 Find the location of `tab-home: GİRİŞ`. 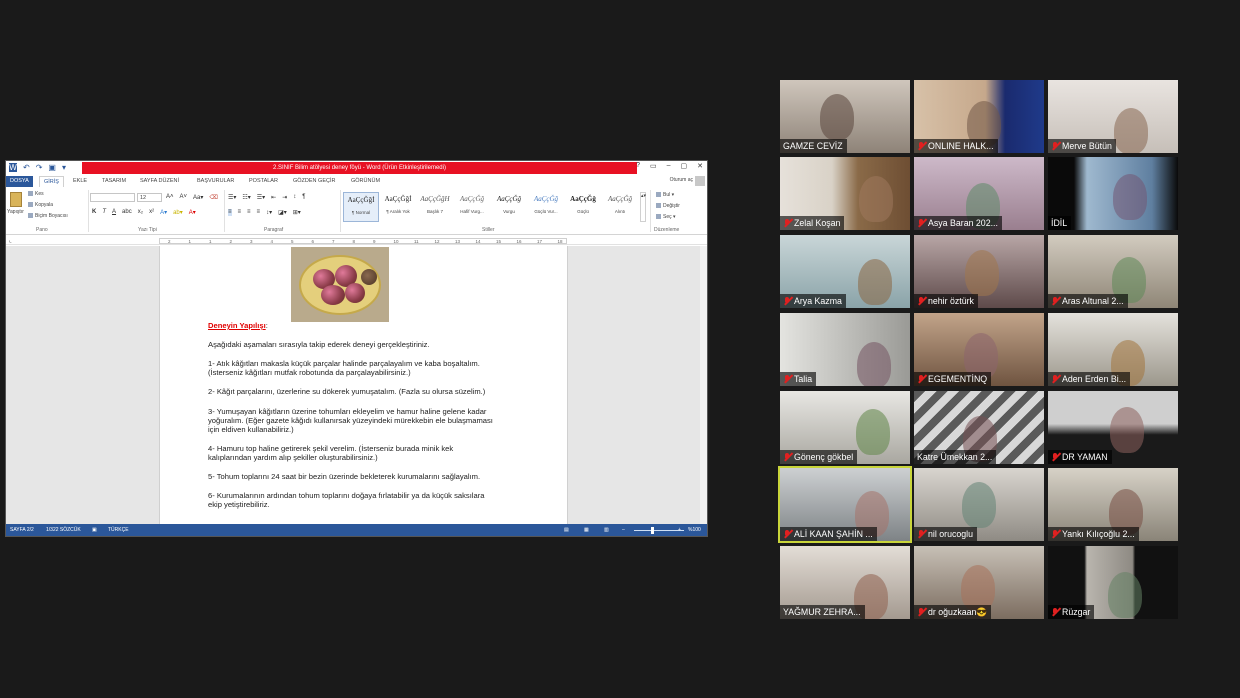

tab-home: GİRİŞ is located at coordinates (51, 181).